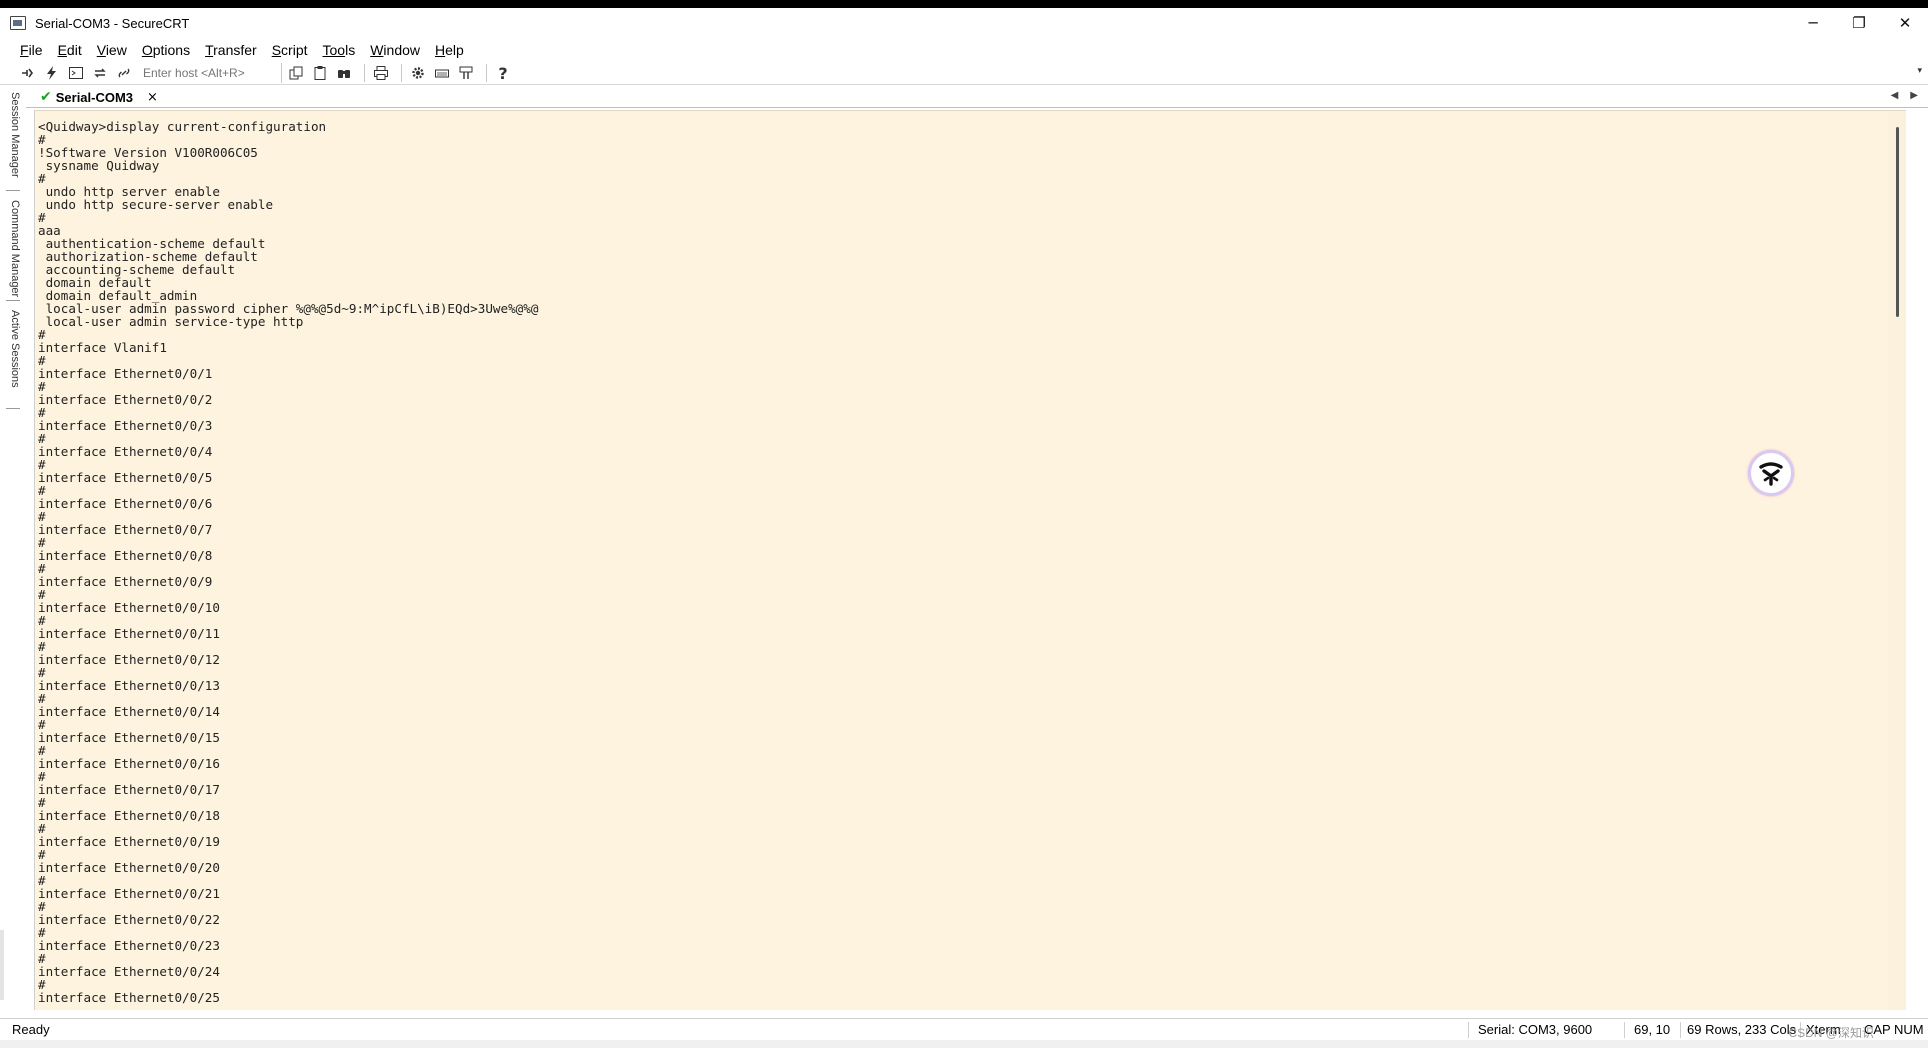  Describe the element at coordinates (18, 23) in the screenshot. I see `app-icon` at that location.